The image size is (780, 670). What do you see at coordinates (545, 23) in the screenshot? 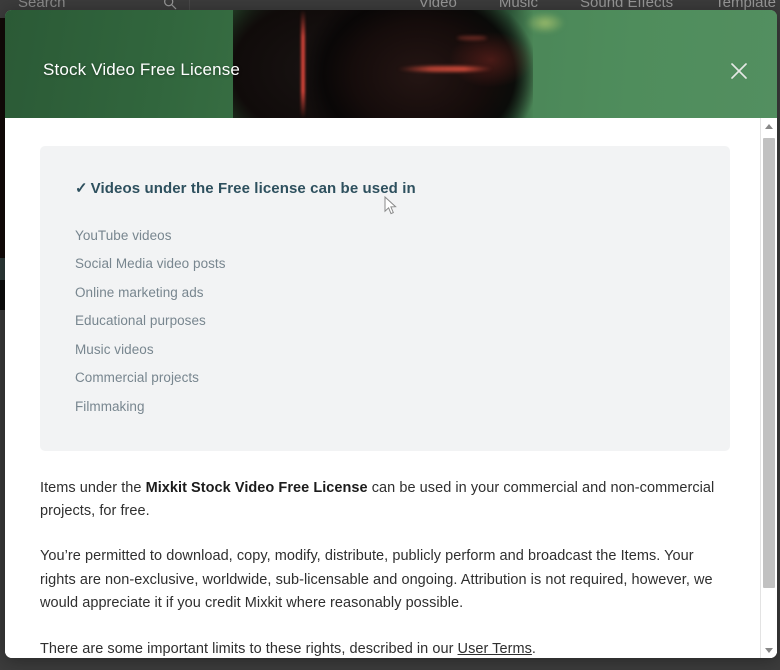
I see `header-highlight` at bounding box center [545, 23].